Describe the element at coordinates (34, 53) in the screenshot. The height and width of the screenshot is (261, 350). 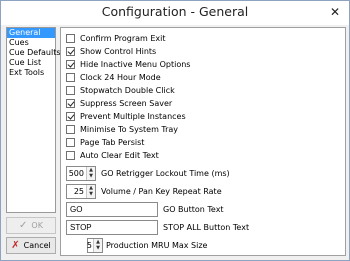
I see `sidebar-item-cue-defaults: Cue Defaults` at that location.